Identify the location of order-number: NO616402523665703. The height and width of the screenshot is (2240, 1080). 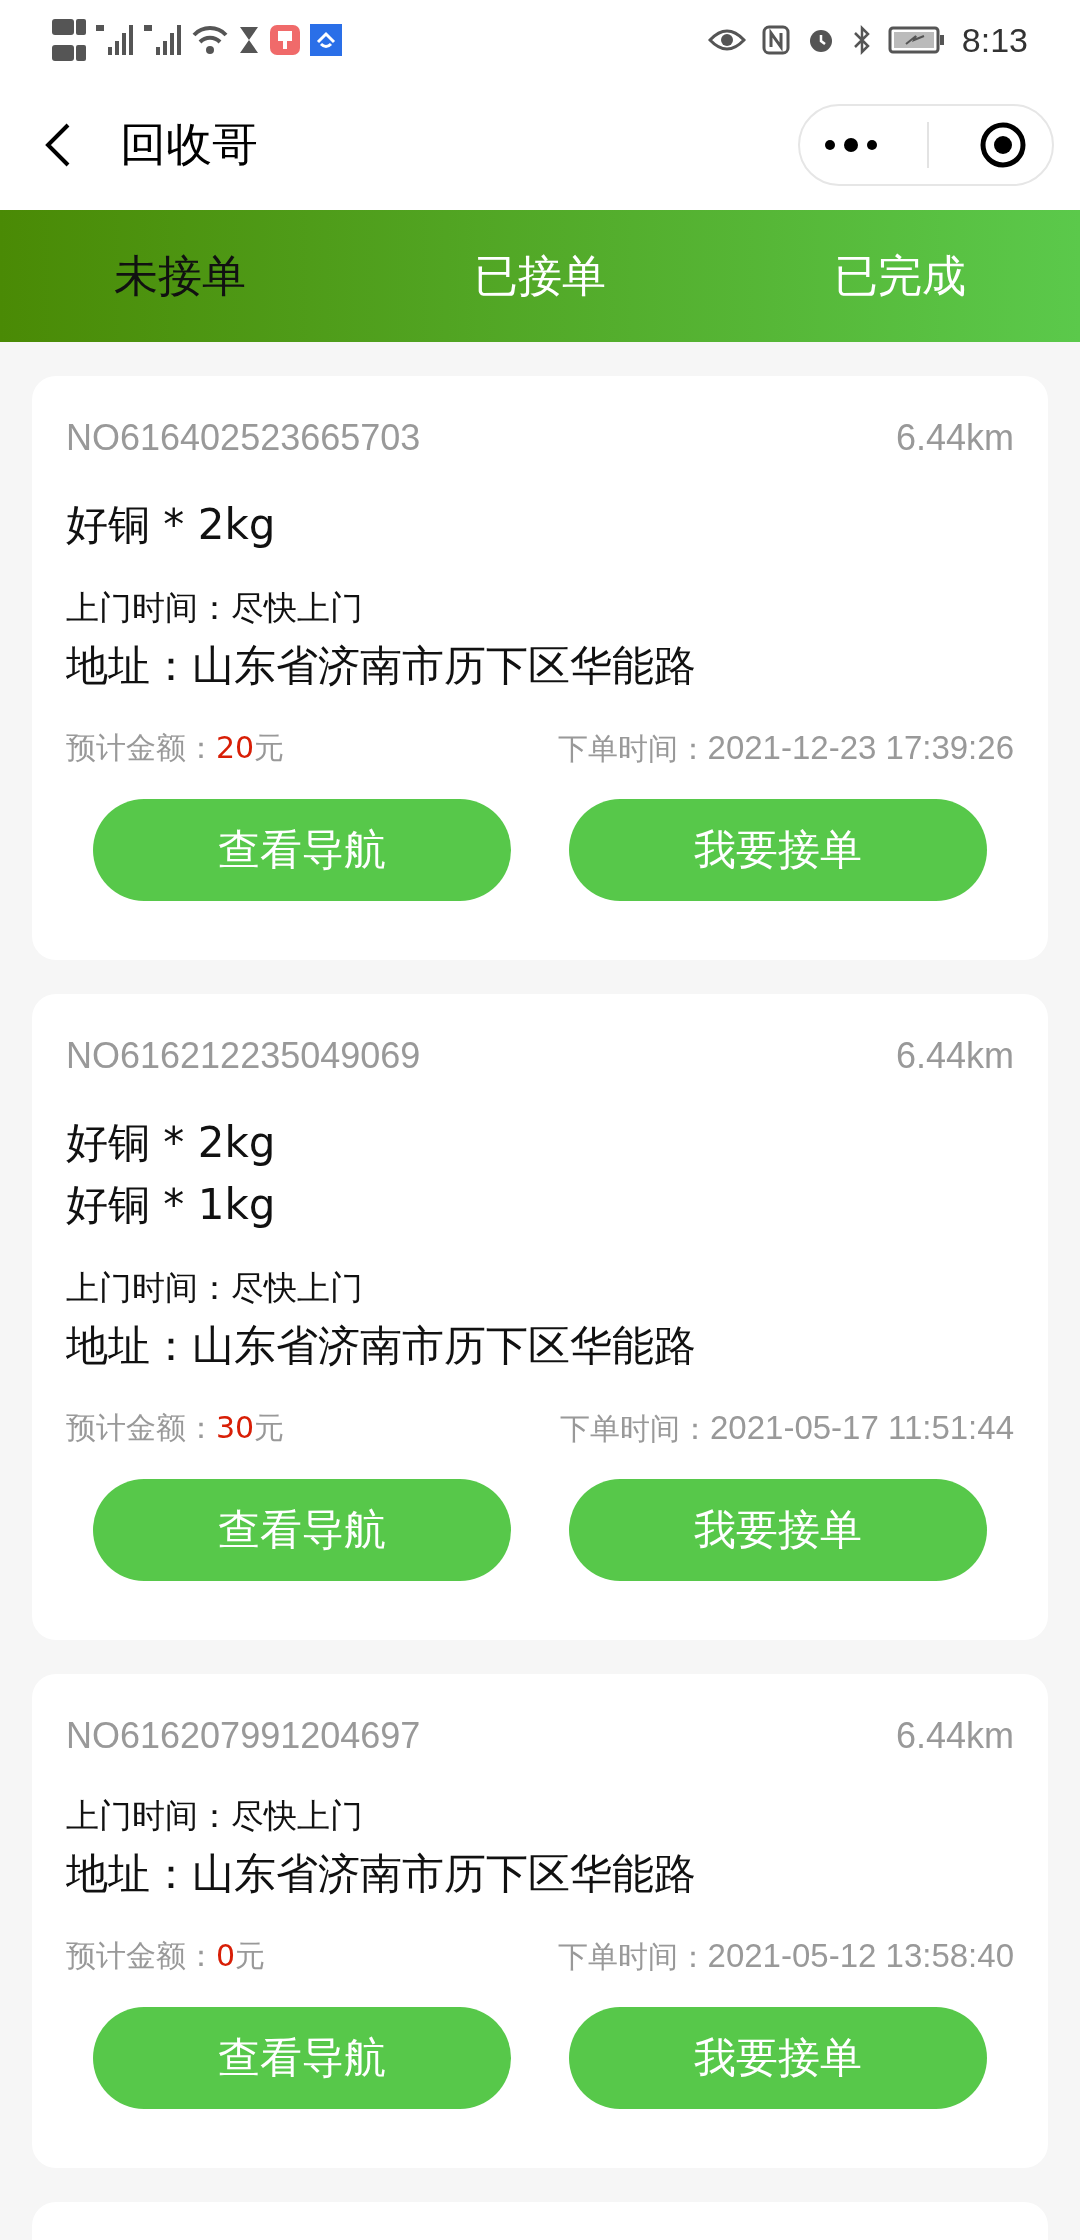
(243, 438).